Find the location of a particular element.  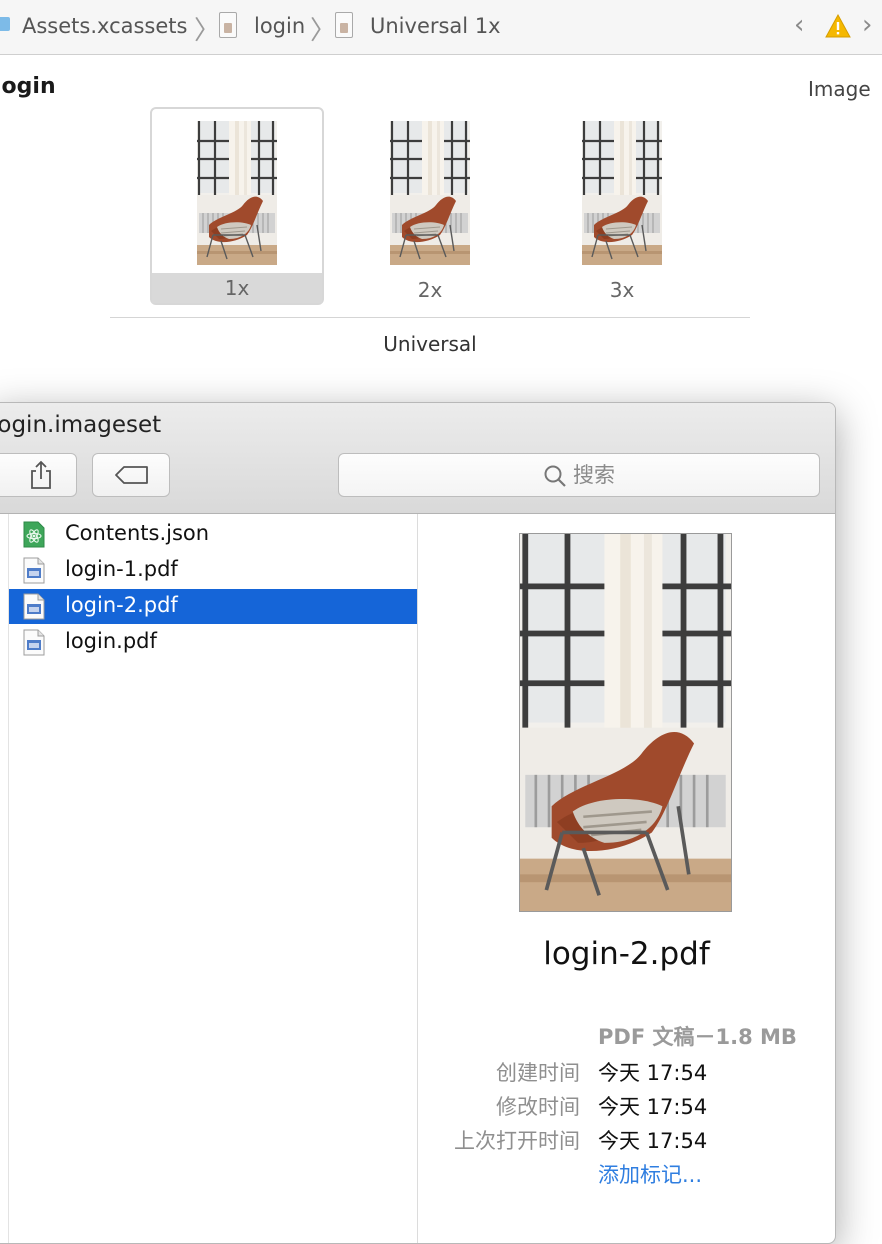

file-name: login-2.pdf is located at coordinates (121, 605).